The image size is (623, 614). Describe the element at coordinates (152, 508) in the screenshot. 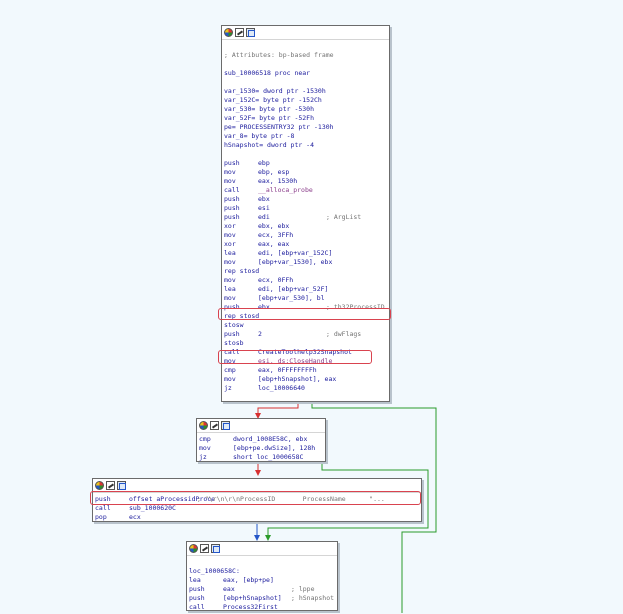

I see `operand: sub_1000620C` at that location.